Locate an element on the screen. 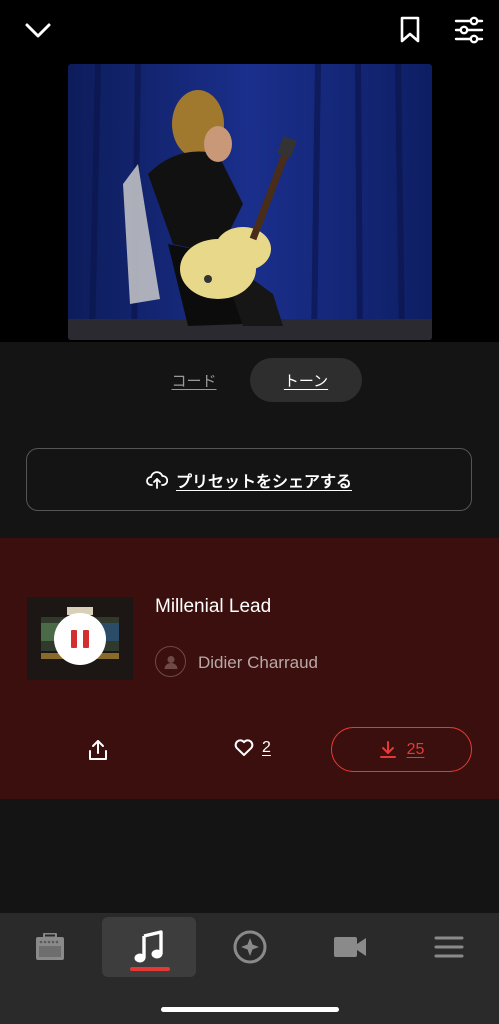 The width and height of the screenshot is (499, 1024). pause-bar-left is located at coordinates (74, 639).